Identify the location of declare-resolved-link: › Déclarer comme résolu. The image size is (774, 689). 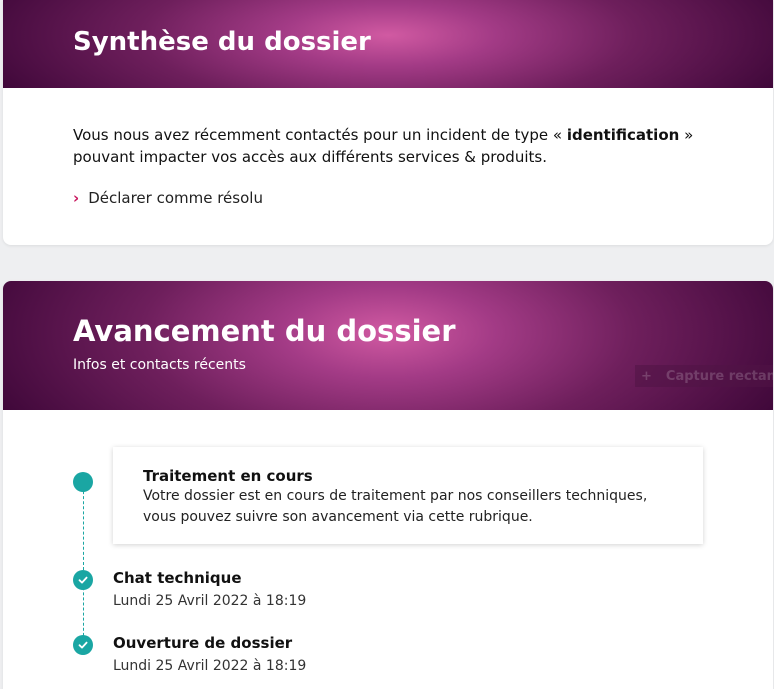
(168, 198).